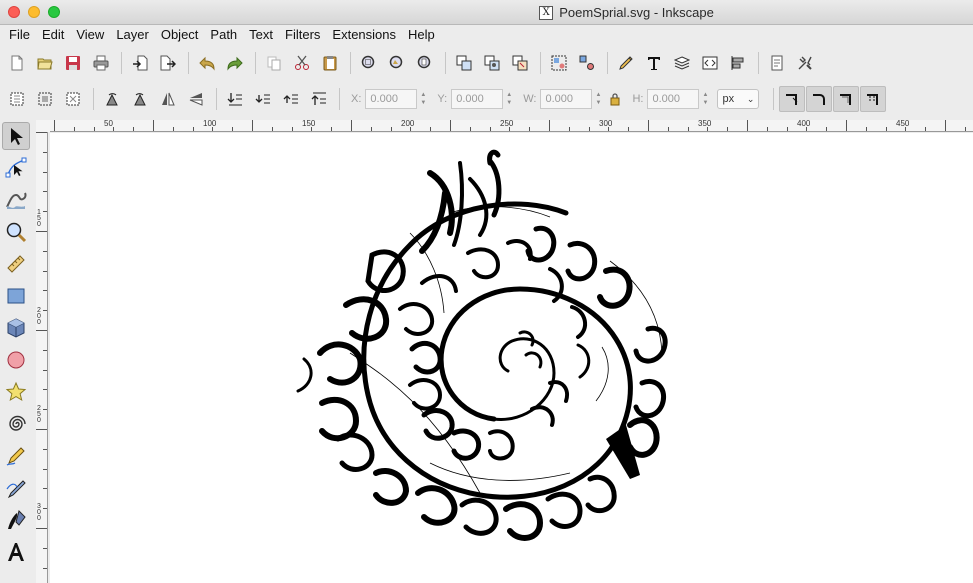 Image resolution: width=973 pixels, height=583 pixels. Describe the element at coordinates (302, 63) in the screenshot. I see `cut-button` at that location.